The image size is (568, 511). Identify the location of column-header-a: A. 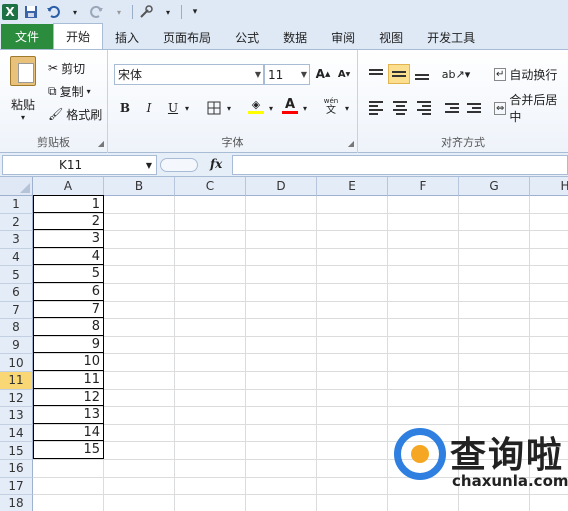
(68, 186).